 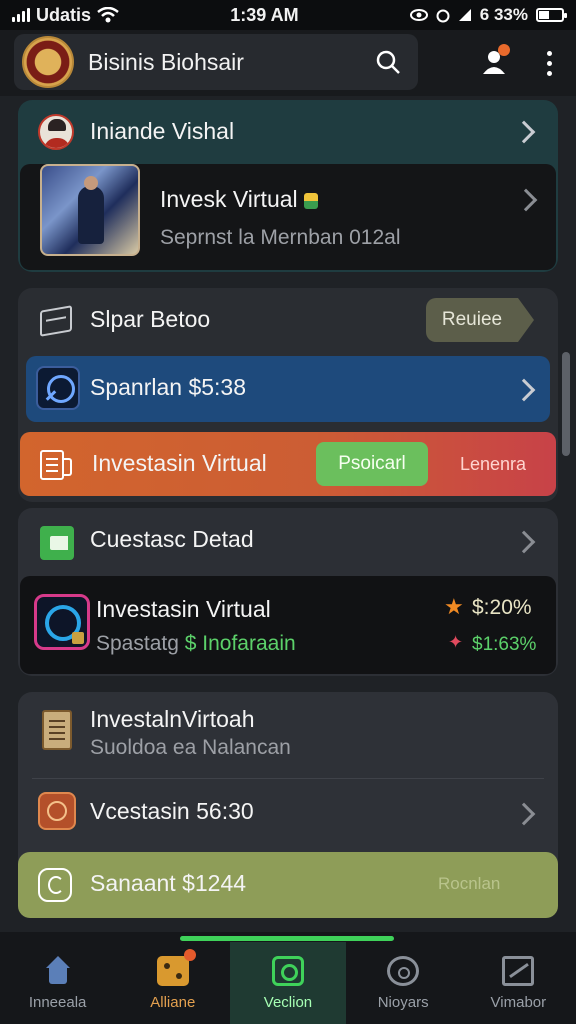 What do you see at coordinates (372, 464) in the screenshot?
I see `confirm-button: Psoicarl` at bounding box center [372, 464].